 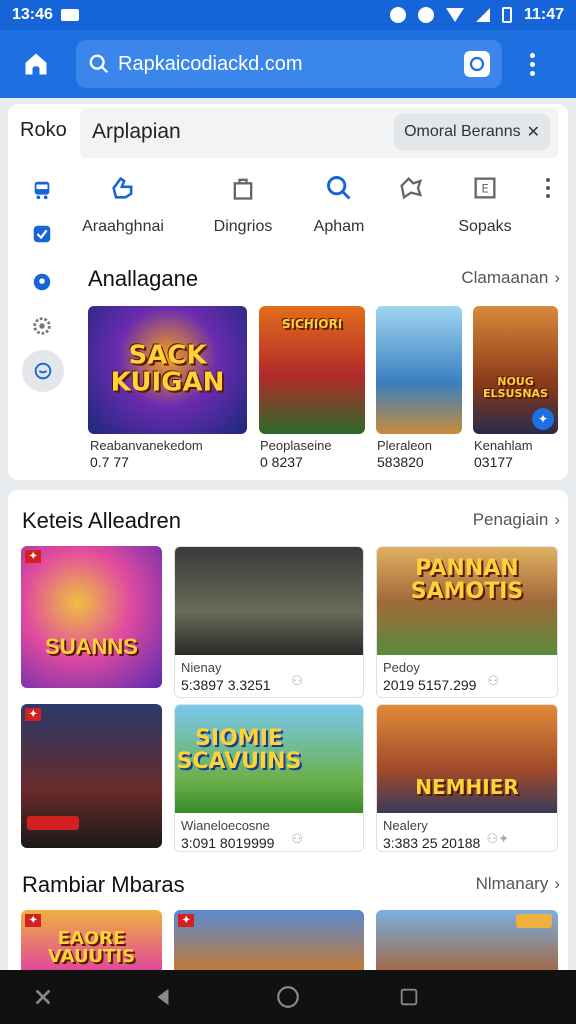 What do you see at coordinates (485, 203) in the screenshot?
I see `category-item: E Sopaks` at bounding box center [485, 203].